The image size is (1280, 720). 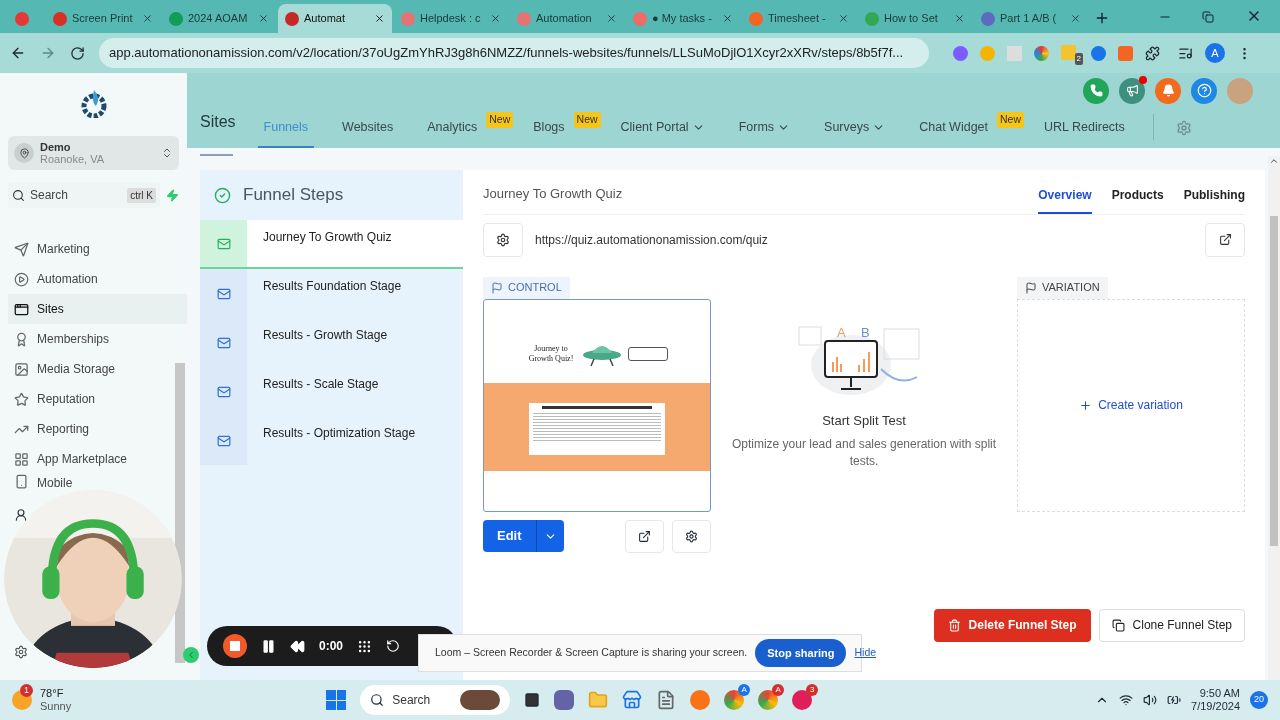 I want to click on edit-split-button: Edit, so click(x=523, y=536).